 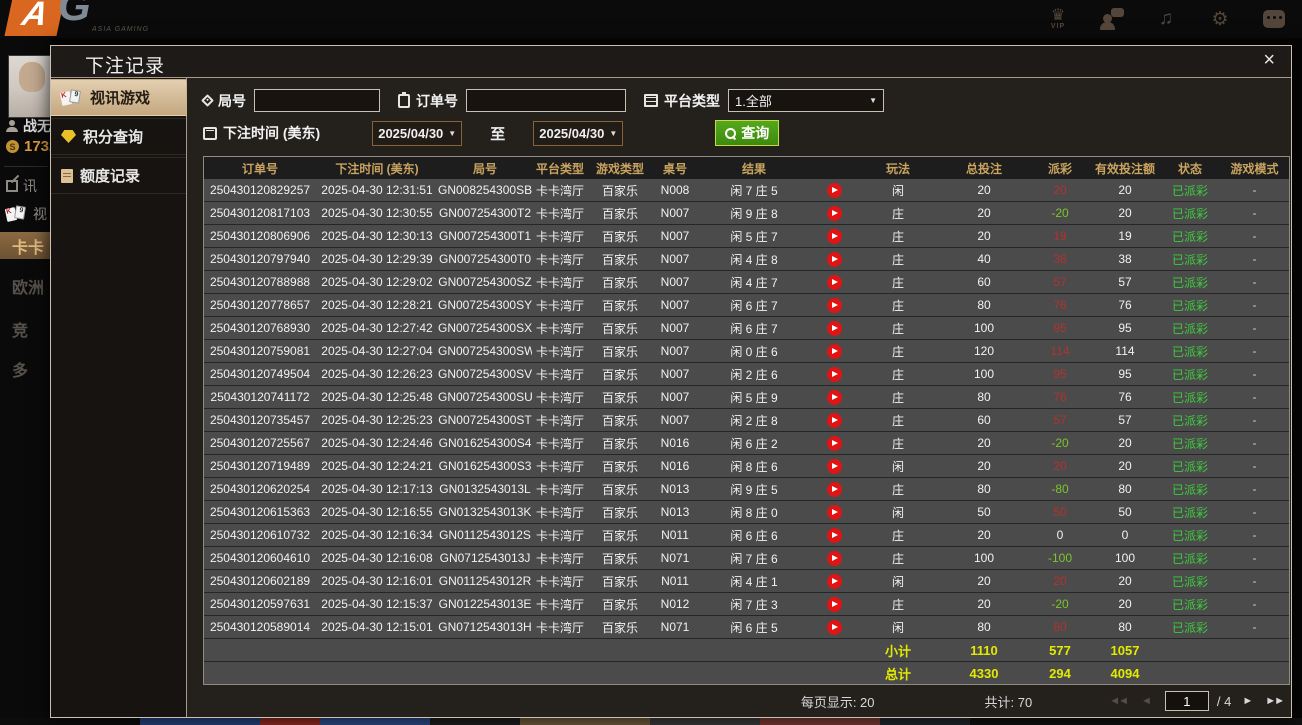 I want to click on tab-points-query: 积分查询, so click(x=118, y=136).